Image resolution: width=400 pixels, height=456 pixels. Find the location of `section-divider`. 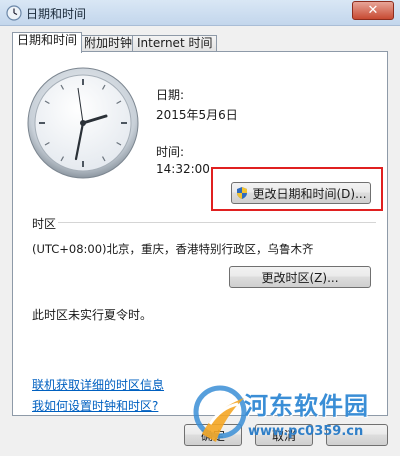

section-divider is located at coordinates (217, 222).